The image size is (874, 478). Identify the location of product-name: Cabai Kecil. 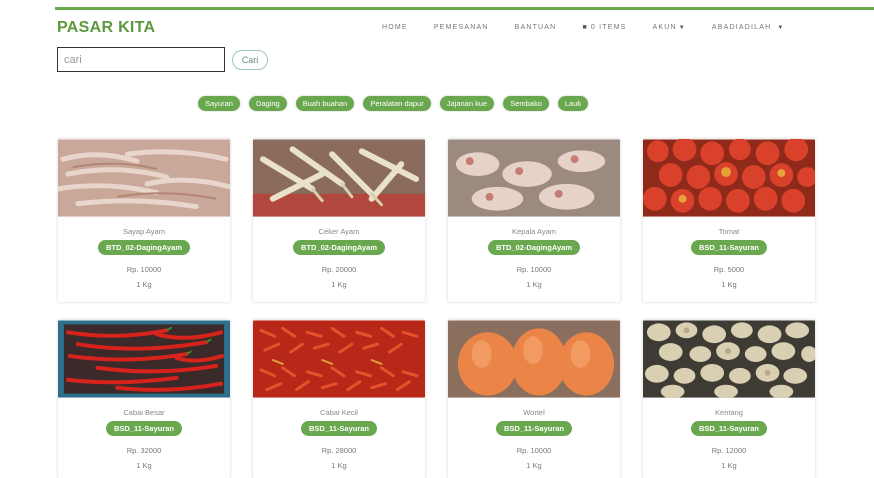
(339, 412).